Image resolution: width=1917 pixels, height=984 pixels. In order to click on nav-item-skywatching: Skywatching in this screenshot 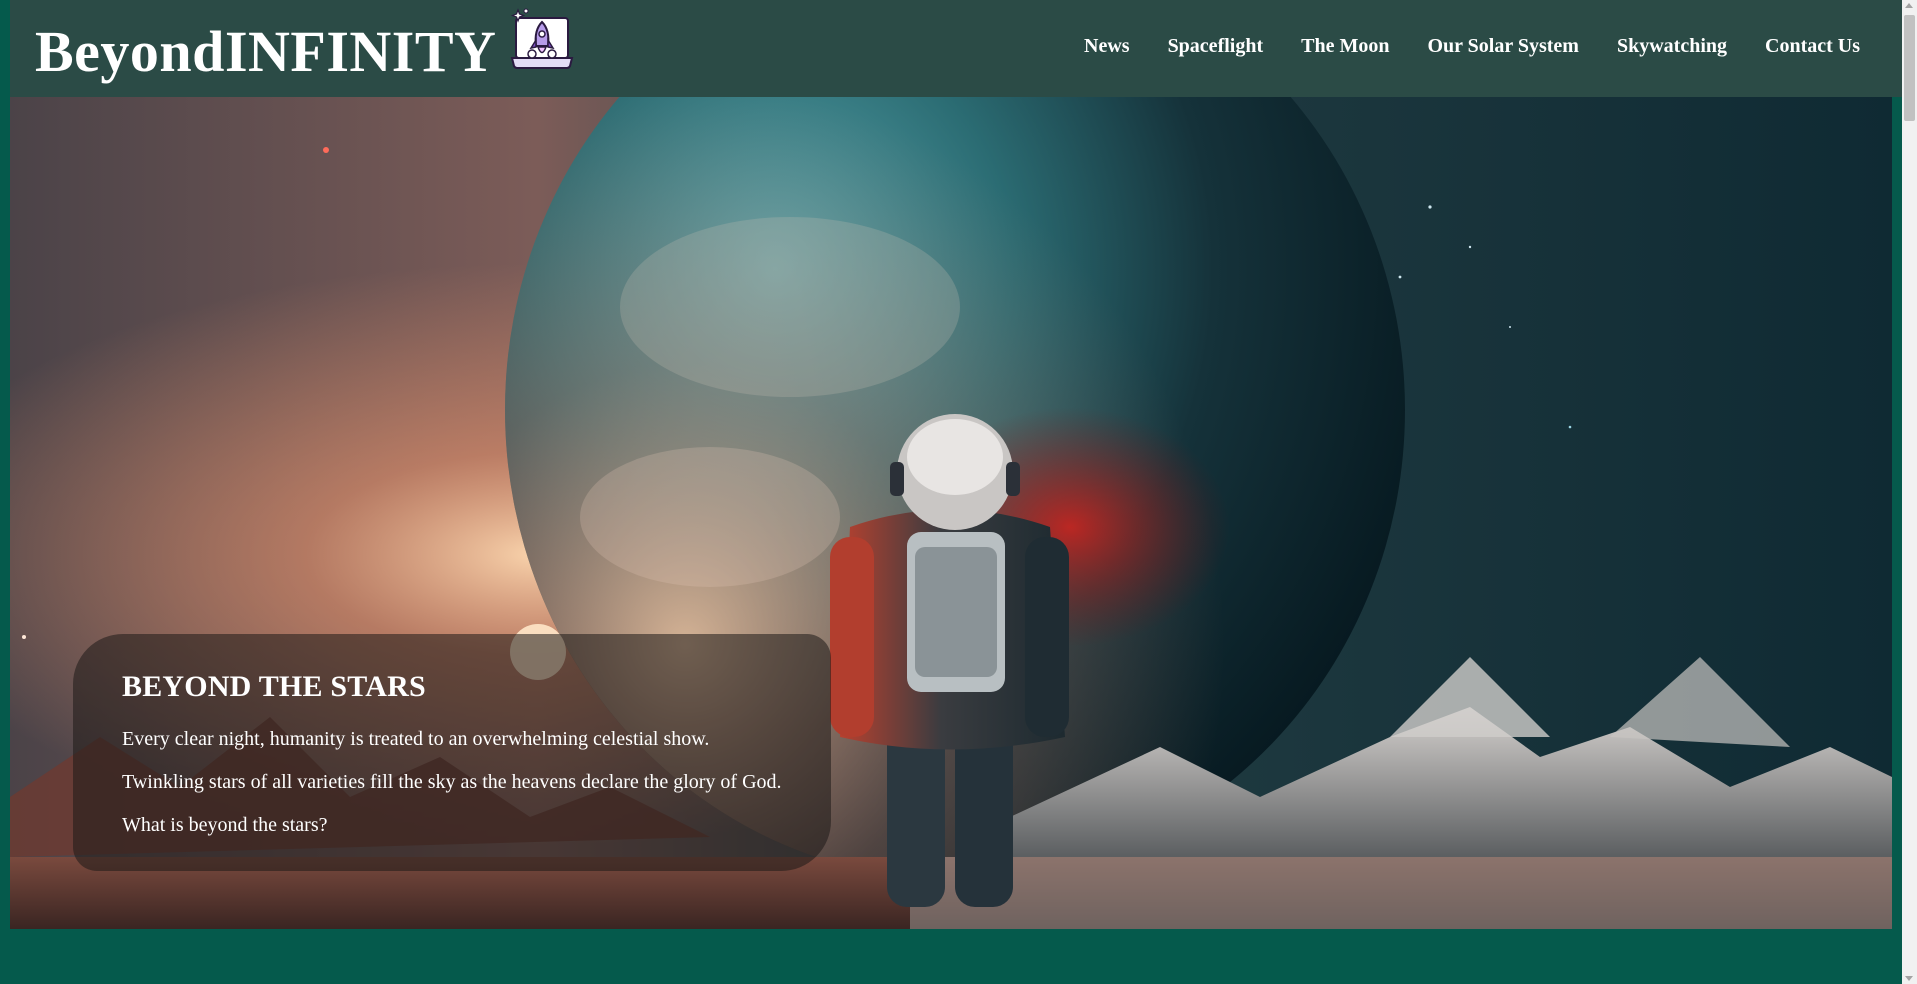, I will do `click(1672, 46)`.